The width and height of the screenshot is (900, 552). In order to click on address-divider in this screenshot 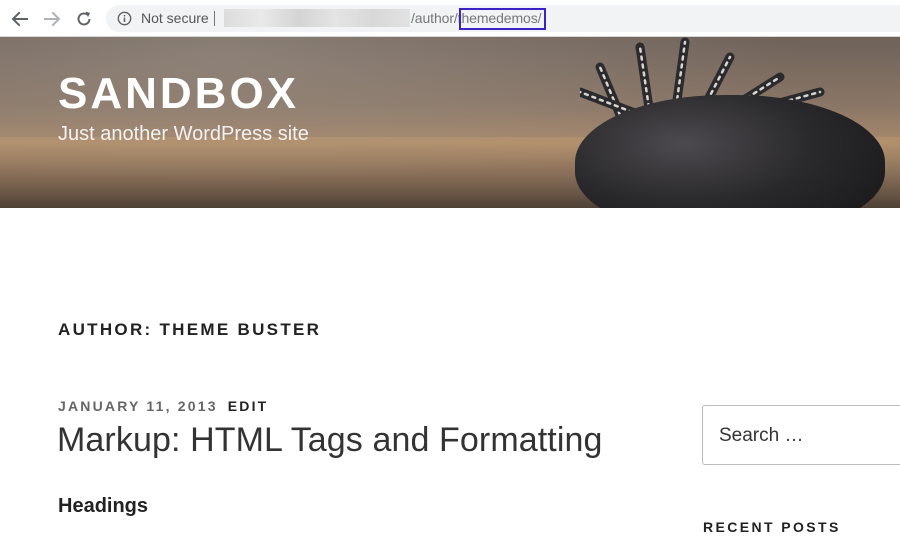, I will do `click(214, 18)`.